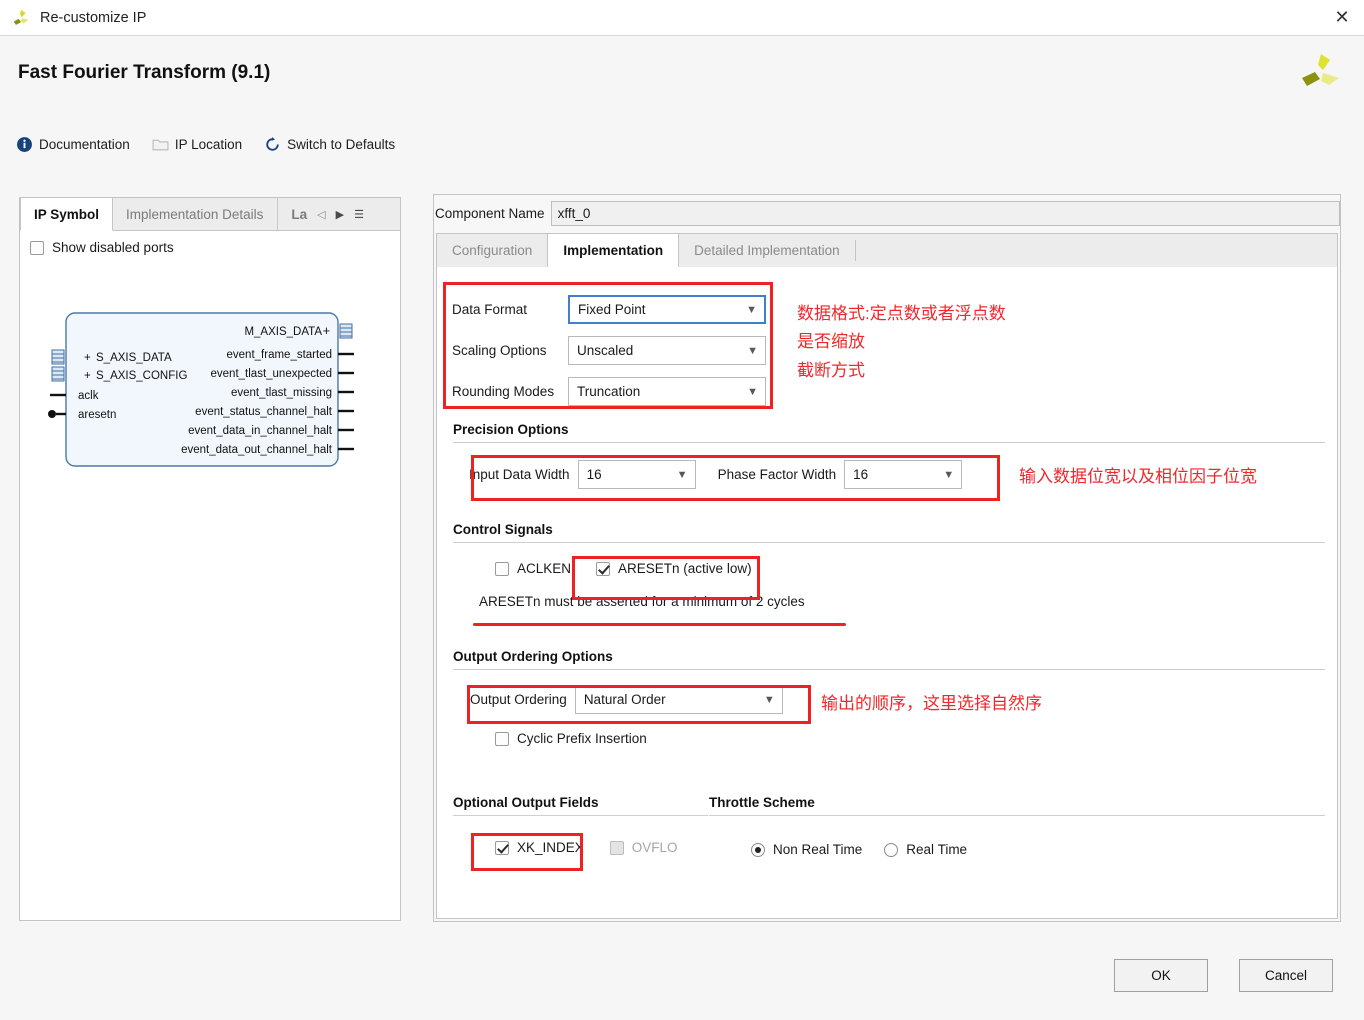 This screenshot has width=1364, height=1020. Describe the element at coordinates (603, 568) in the screenshot. I see `aresetn-checkbox` at that location.